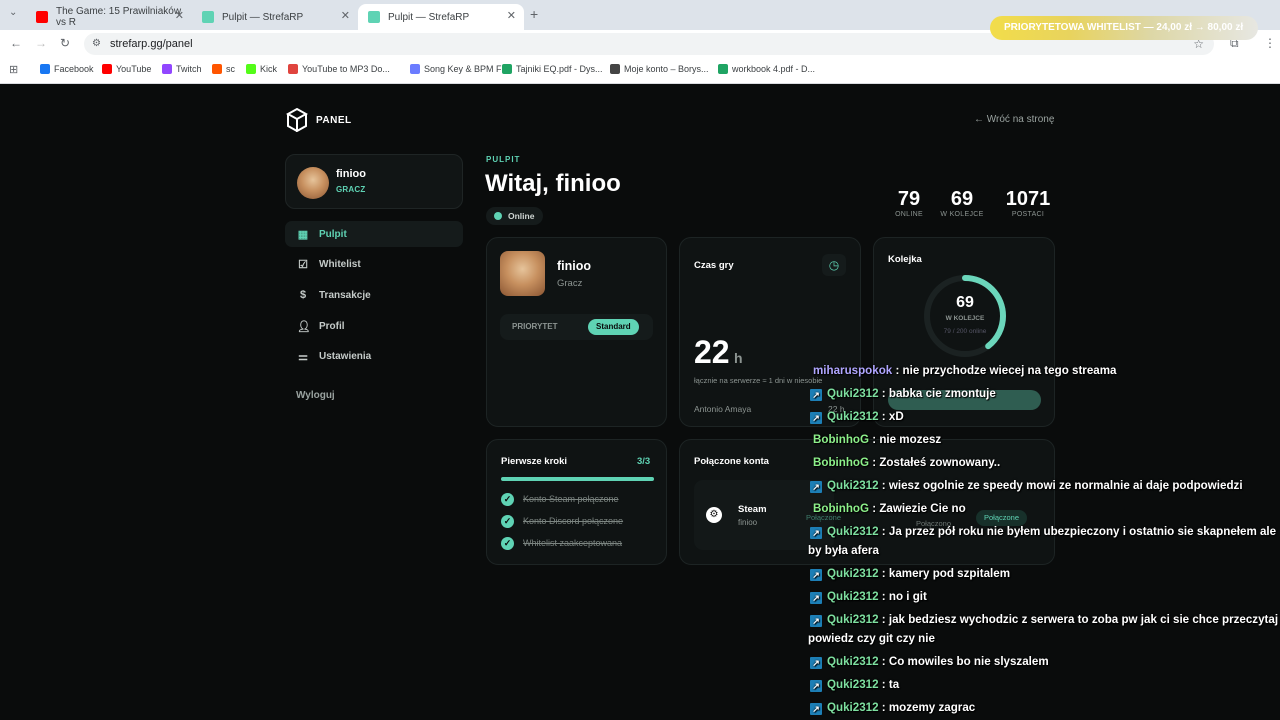 This screenshot has height=720, width=1280. What do you see at coordinates (351, 189) in the screenshot?
I see `user-role: GRACZ` at bounding box center [351, 189].